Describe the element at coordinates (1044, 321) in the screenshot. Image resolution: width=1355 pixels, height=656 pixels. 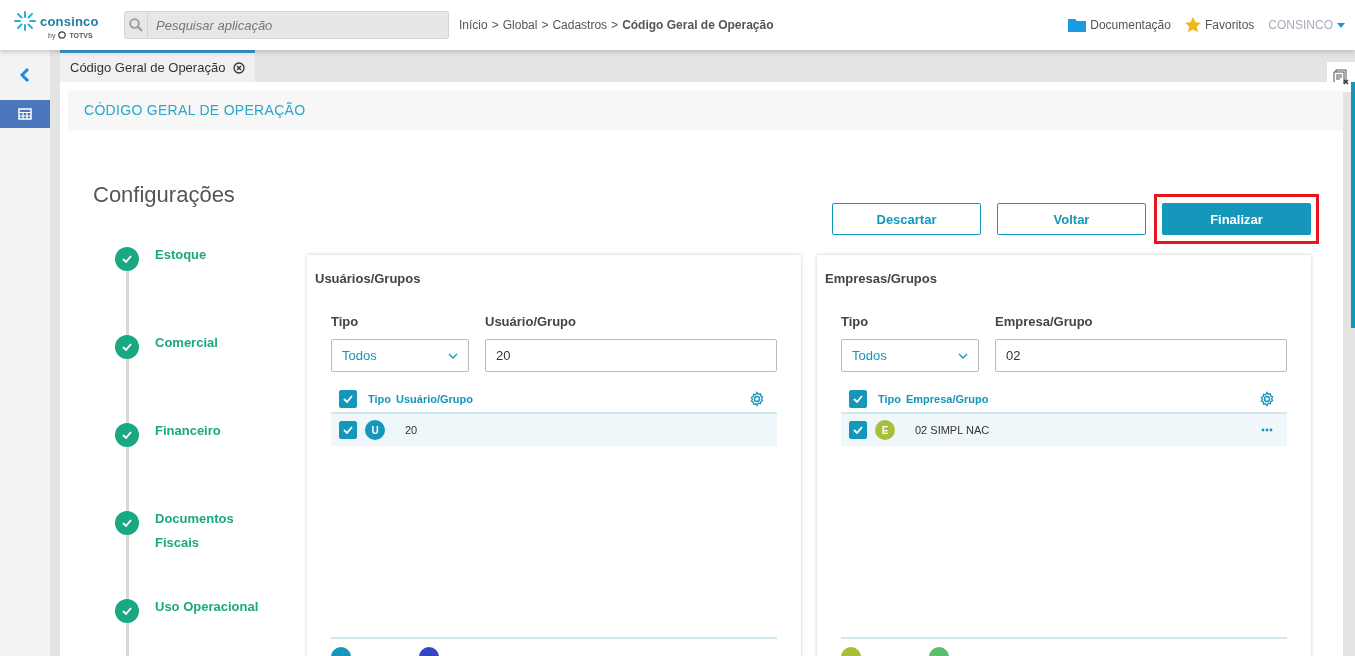
I see `field-label: Empresa/Grupo` at that location.